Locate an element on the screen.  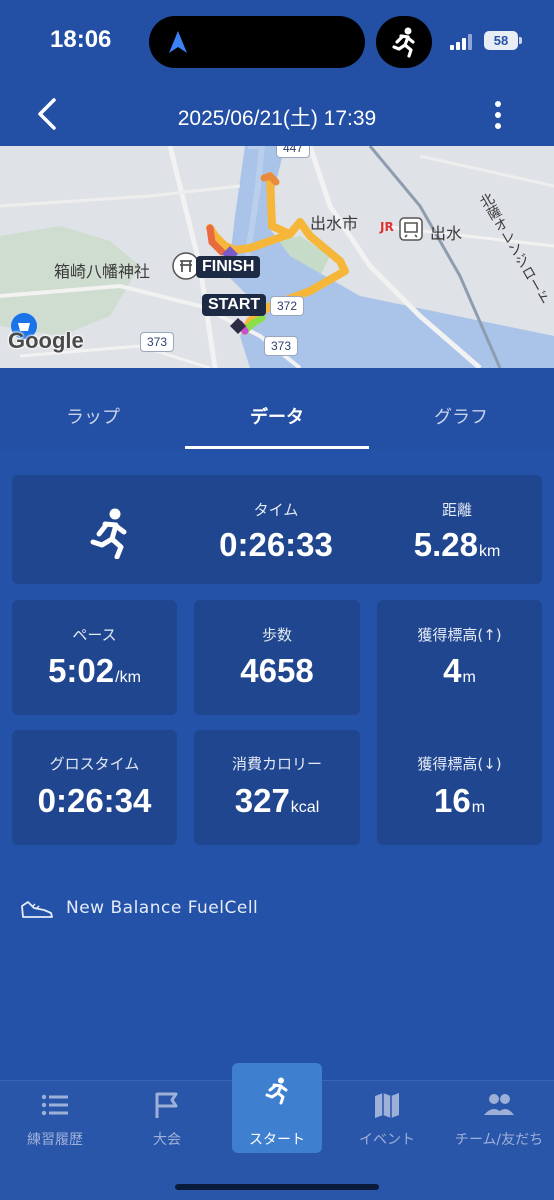
status-time: 18:06 is located at coordinates (81, 39).